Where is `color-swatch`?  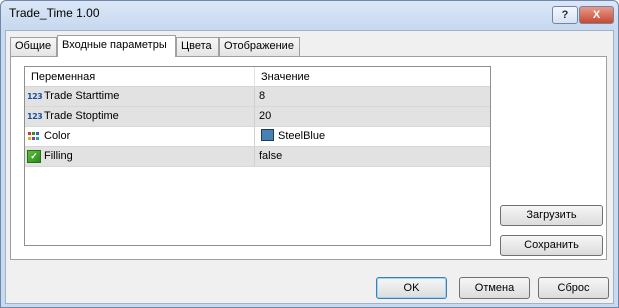
color-swatch is located at coordinates (267, 135).